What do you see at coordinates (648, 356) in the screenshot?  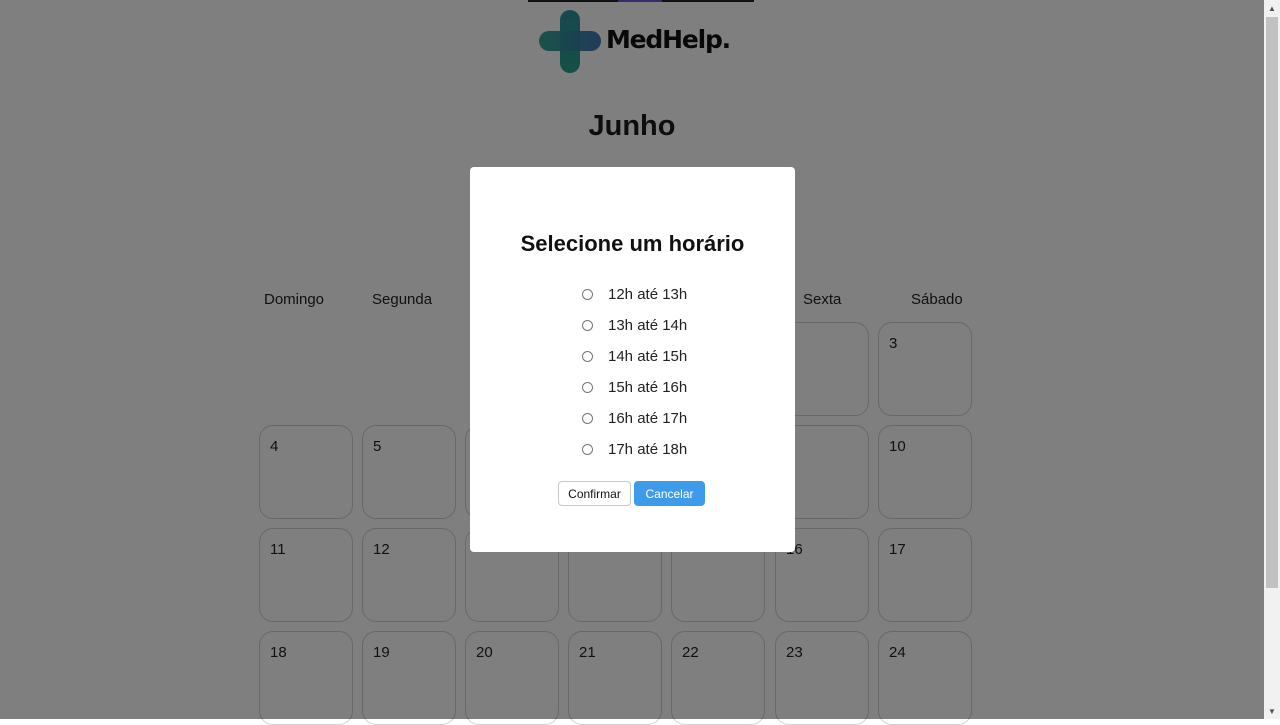 I see `time-slot-label: 14h até 15h` at bounding box center [648, 356].